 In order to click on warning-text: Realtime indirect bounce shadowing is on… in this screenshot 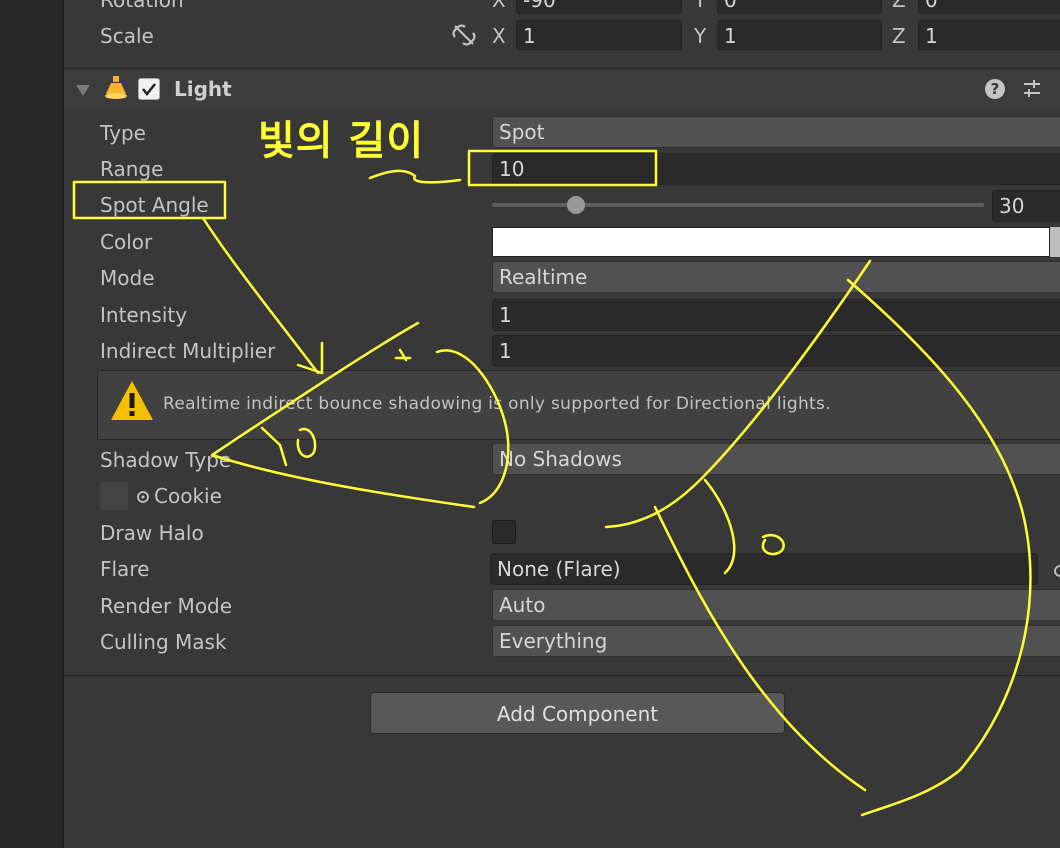, I will do `click(497, 404)`.